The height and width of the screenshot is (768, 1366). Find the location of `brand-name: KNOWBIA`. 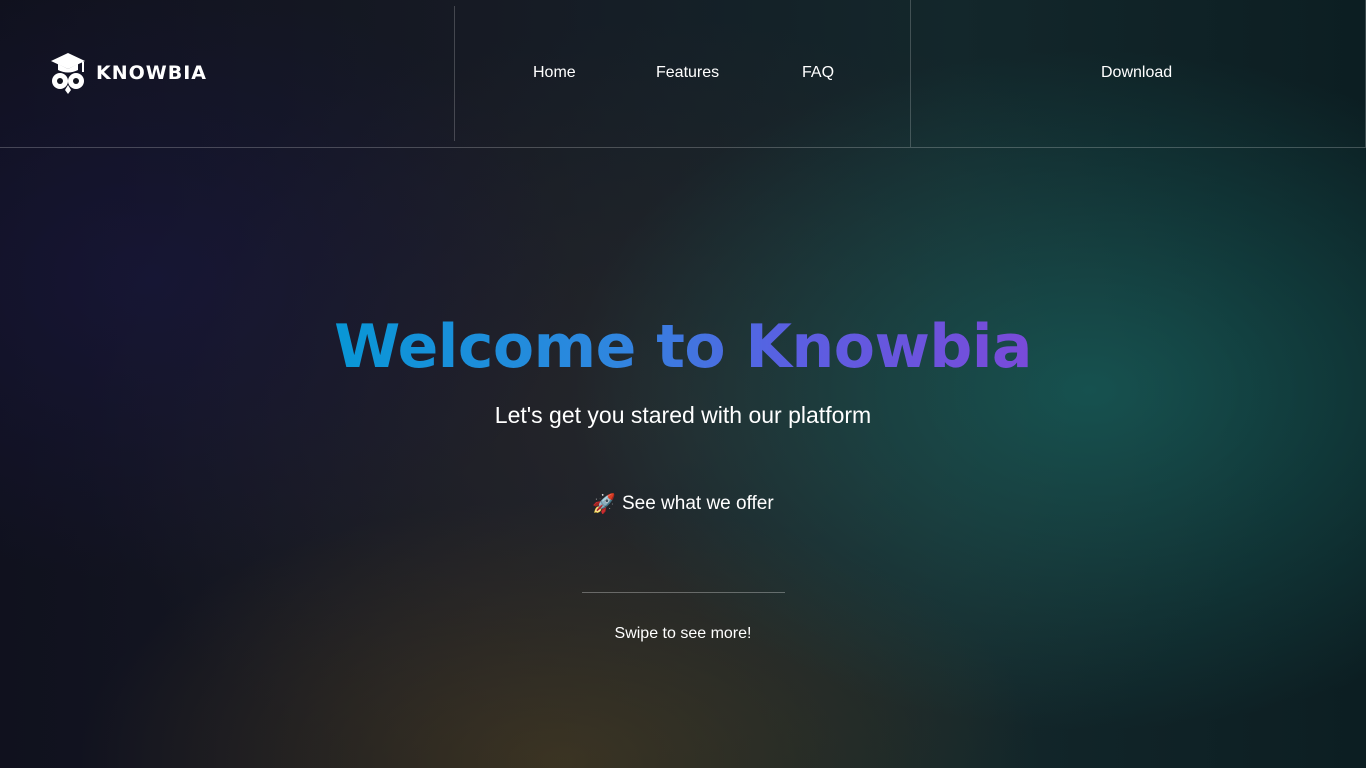

brand-name: KNOWBIA is located at coordinates (151, 73).